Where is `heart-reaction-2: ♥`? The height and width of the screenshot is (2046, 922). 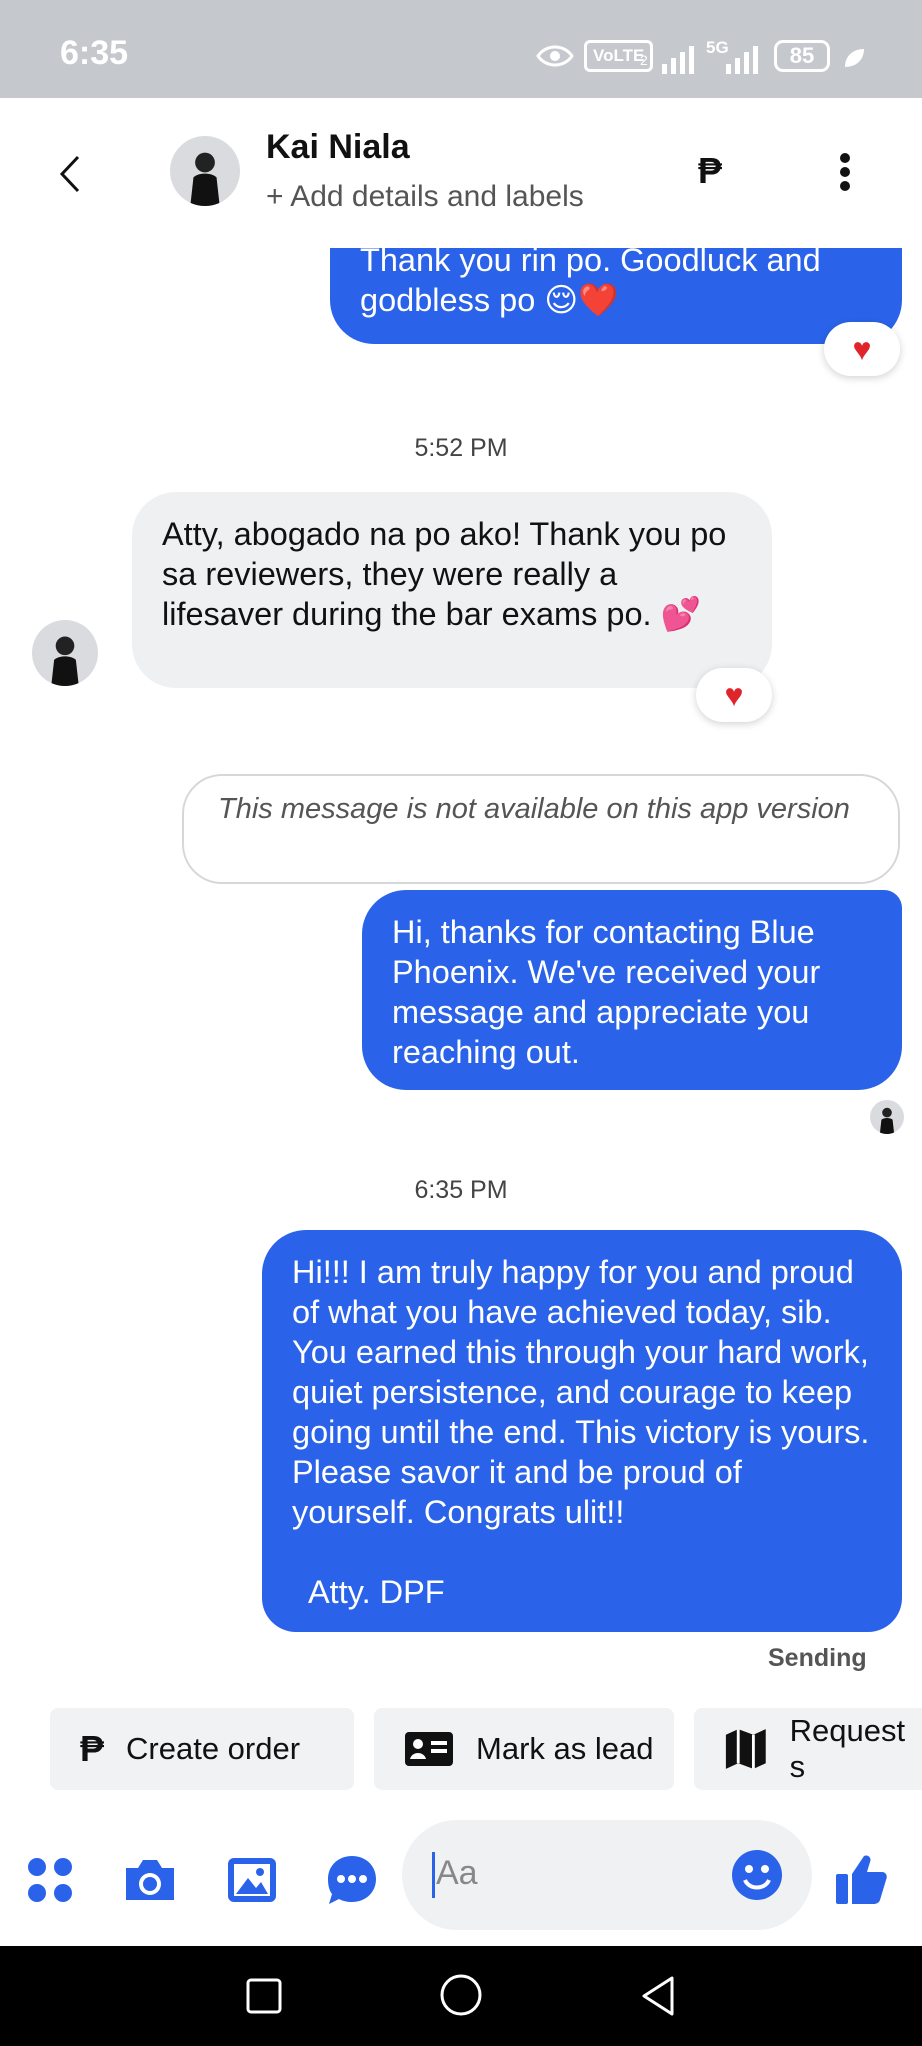 heart-reaction-2: ♥ is located at coordinates (734, 695).